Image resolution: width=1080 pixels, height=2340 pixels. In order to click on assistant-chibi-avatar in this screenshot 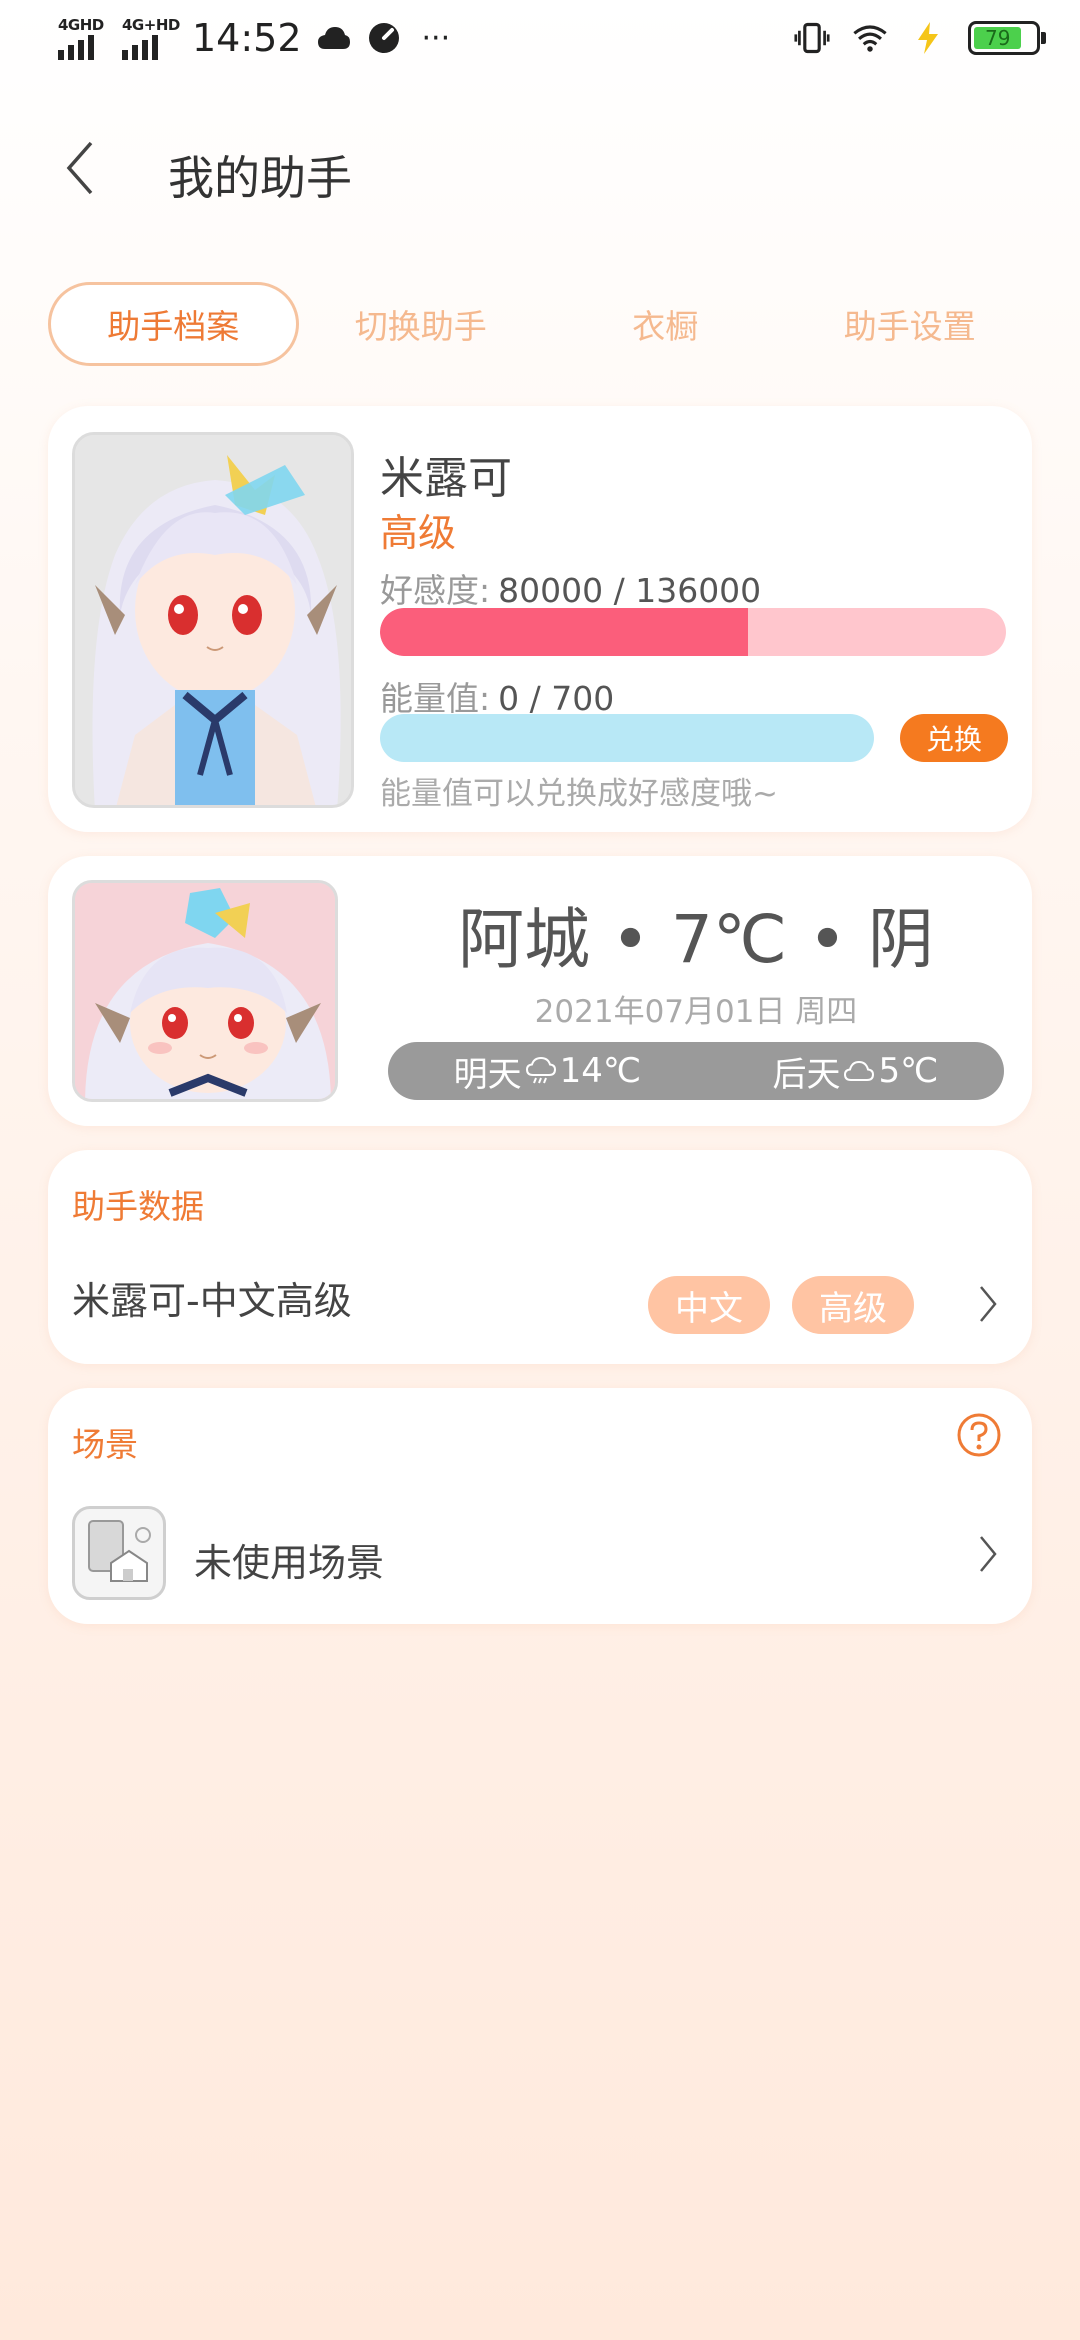, I will do `click(205, 991)`.